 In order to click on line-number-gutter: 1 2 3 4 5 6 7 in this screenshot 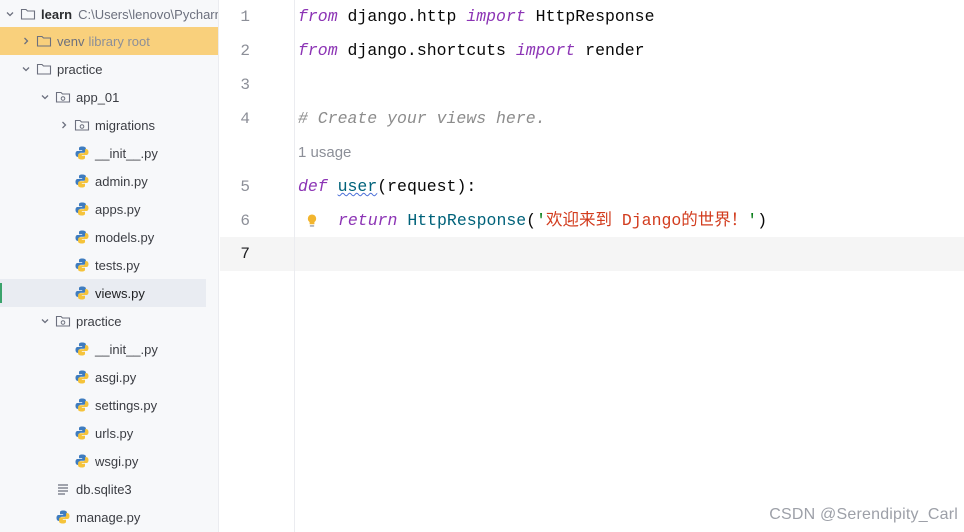, I will do `click(257, 266)`.